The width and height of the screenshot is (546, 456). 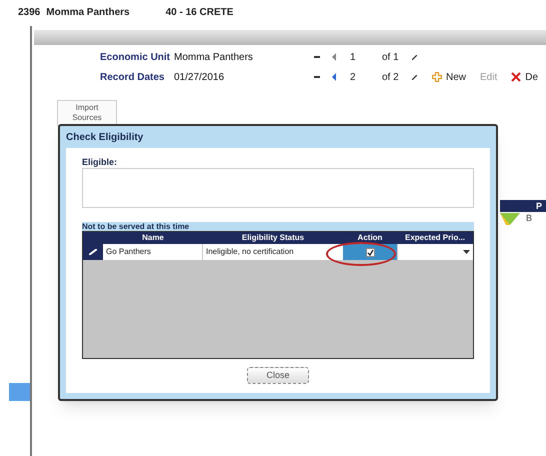 I want to click on close-icon, so click(x=516, y=77).